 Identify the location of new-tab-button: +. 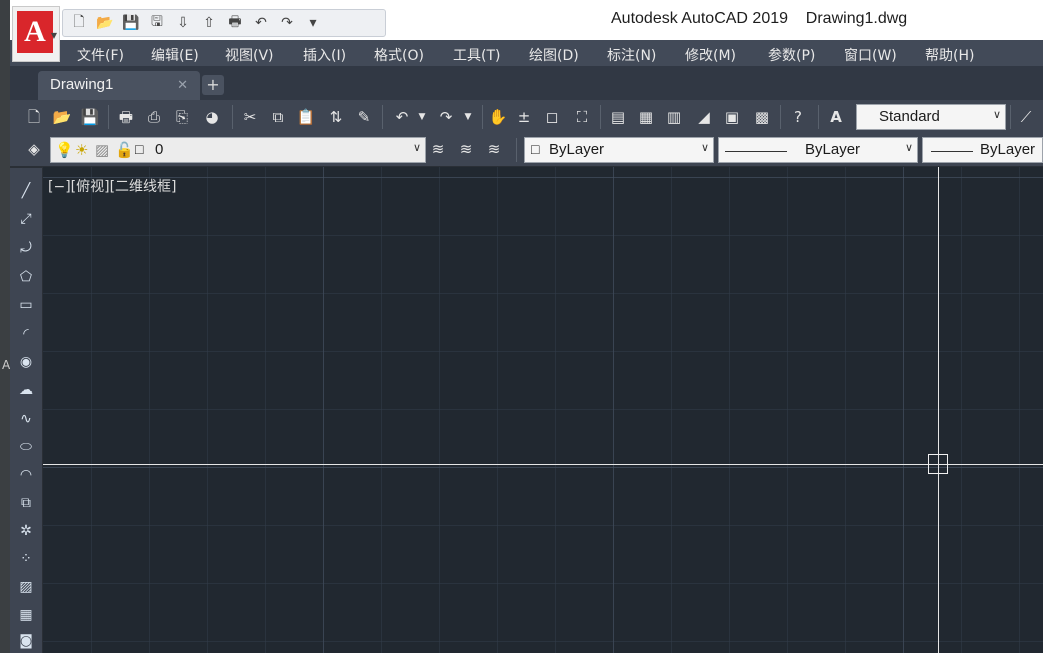
(213, 85).